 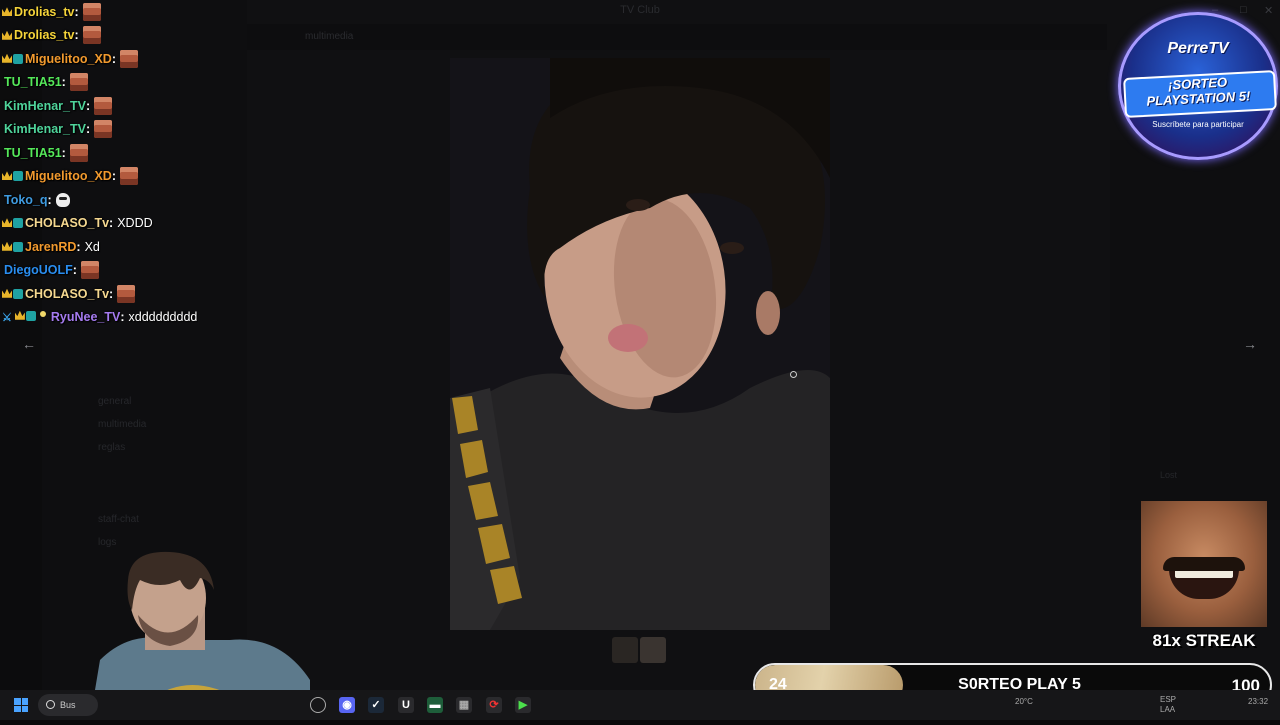 I want to click on mouse-cursor, so click(x=793, y=374).